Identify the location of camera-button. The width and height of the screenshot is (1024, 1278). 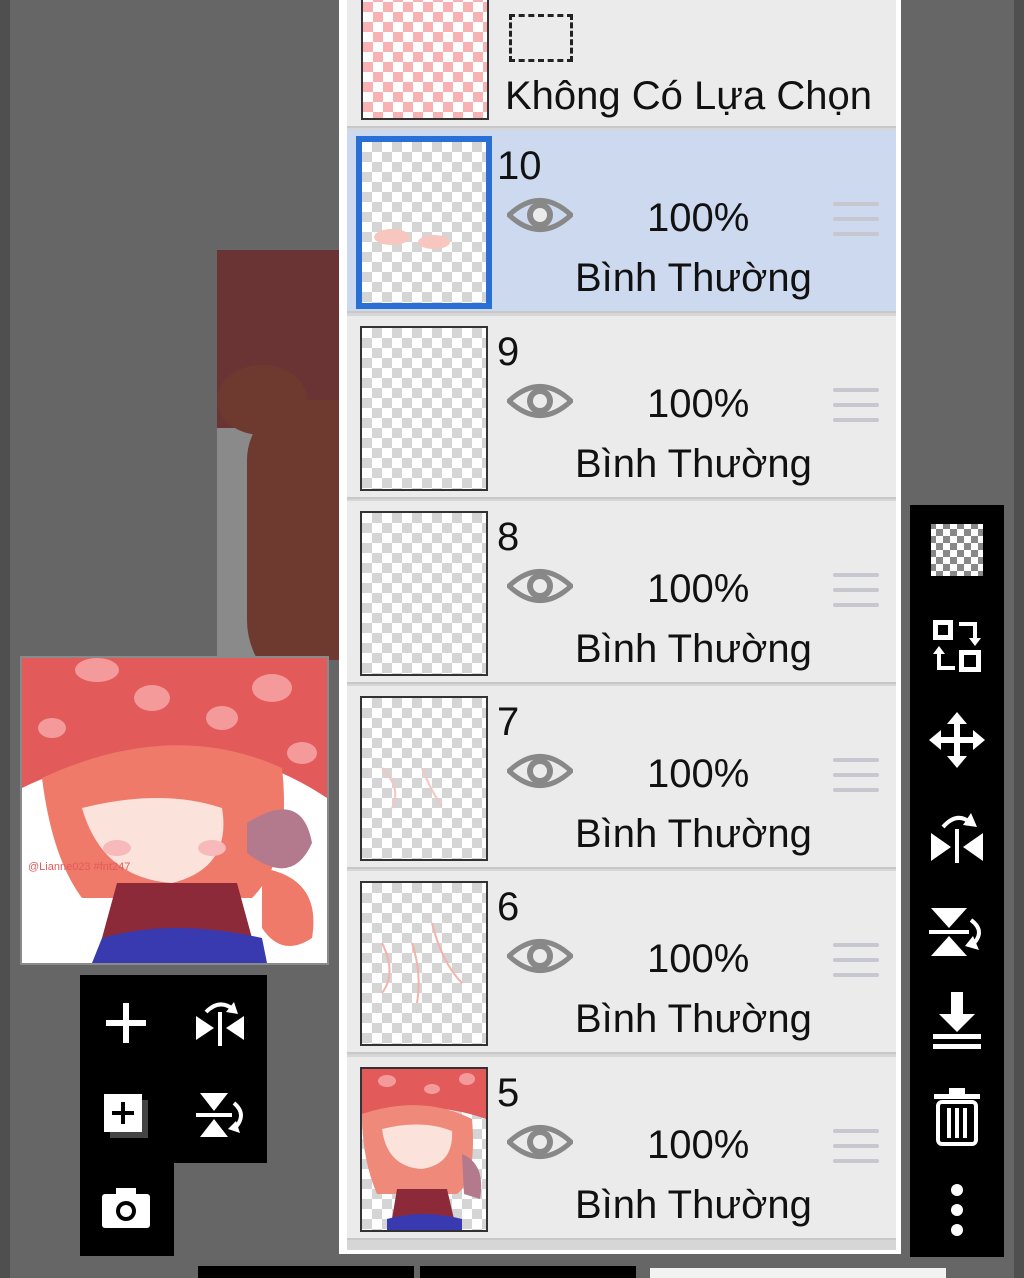
(126, 1208).